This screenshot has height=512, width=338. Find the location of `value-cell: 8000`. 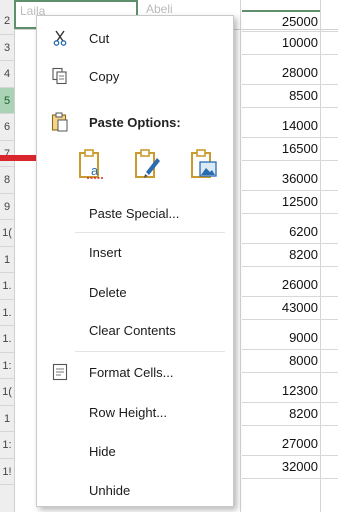

value-cell: 8000 is located at coordinates (281, 361).